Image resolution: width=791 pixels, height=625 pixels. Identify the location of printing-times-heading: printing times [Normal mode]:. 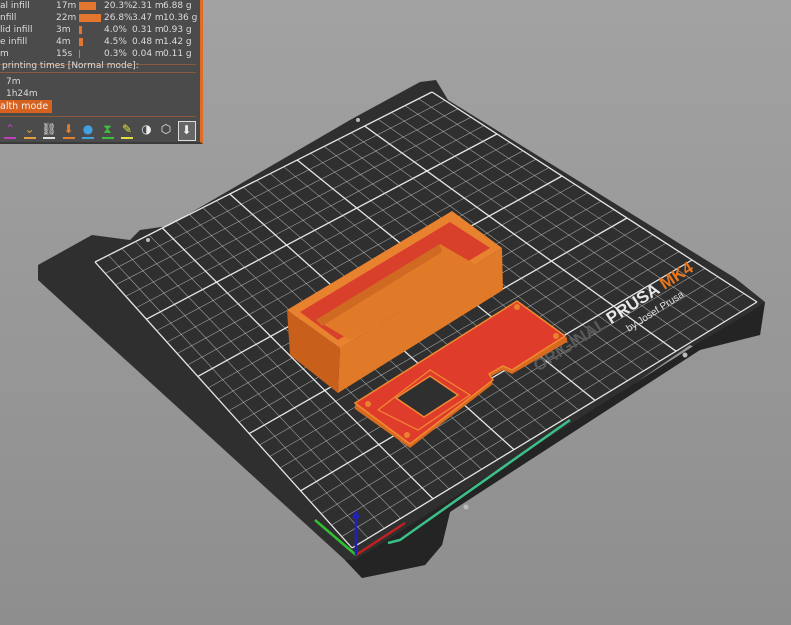
(70, 66).